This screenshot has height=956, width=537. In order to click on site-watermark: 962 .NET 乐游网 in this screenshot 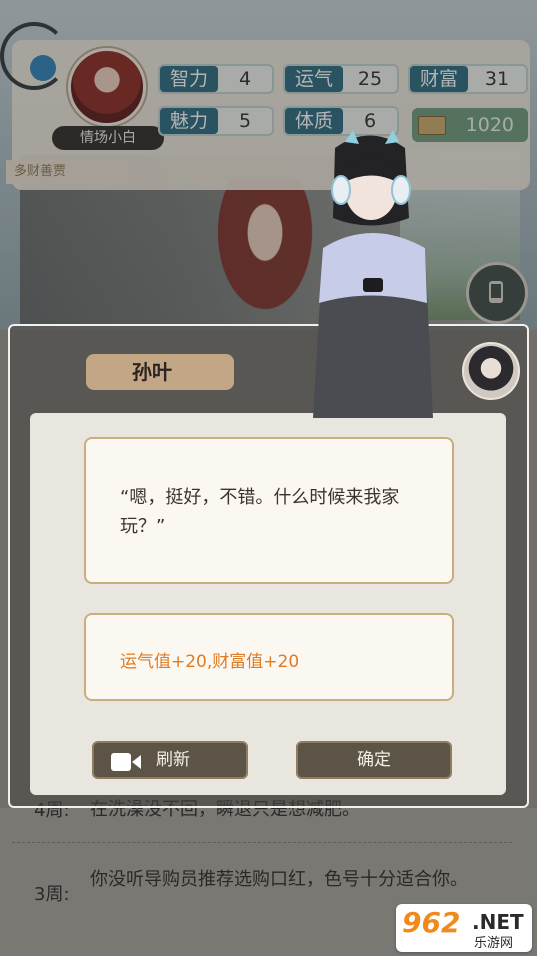, I will do `click(464, 928)`.